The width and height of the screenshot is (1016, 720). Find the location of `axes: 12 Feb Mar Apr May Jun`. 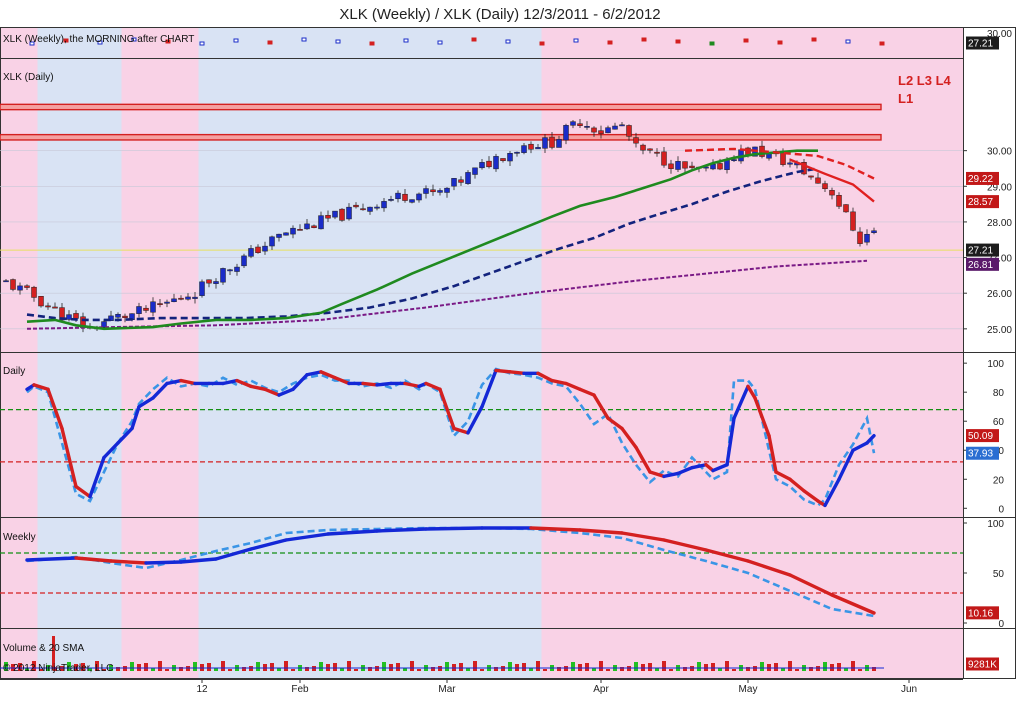

axes: 12 Feb Mar Apr May Jun is located at coordinates (481, 687).